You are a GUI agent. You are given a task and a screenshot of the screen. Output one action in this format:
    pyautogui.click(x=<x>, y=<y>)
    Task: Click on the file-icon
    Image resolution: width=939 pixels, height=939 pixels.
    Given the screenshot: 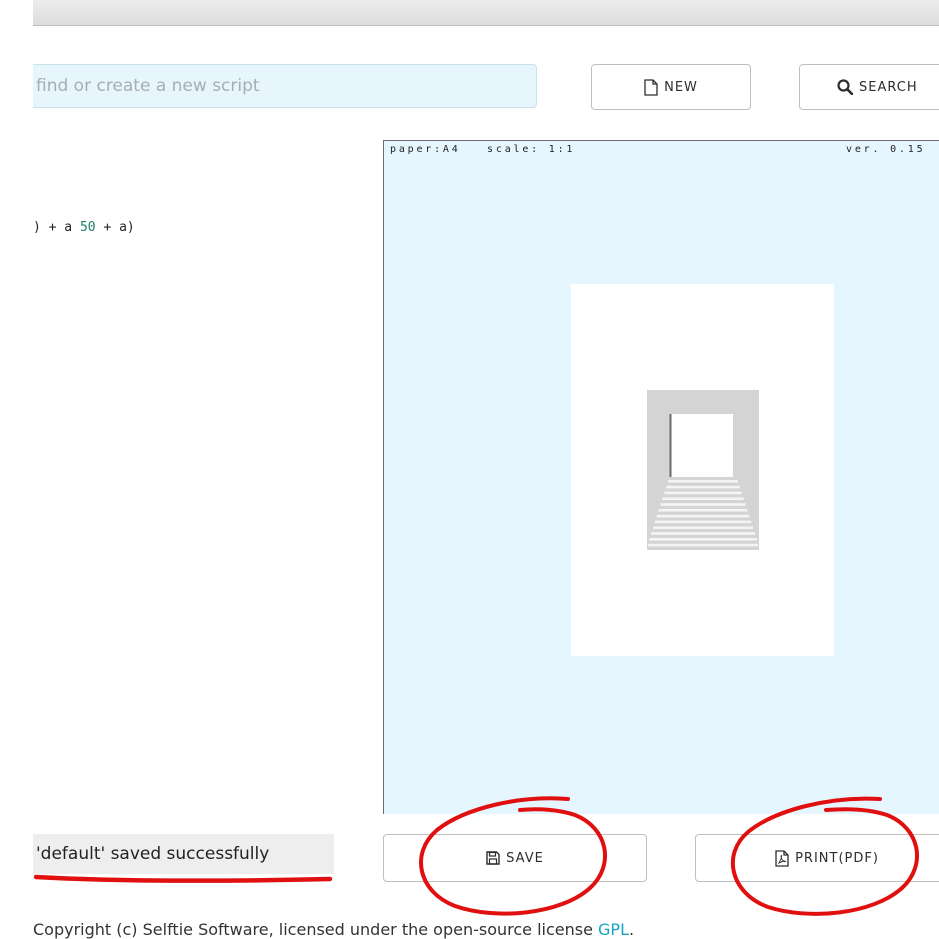 What is the action you would take?
    pyautogui.click(x=651, y=87)
    